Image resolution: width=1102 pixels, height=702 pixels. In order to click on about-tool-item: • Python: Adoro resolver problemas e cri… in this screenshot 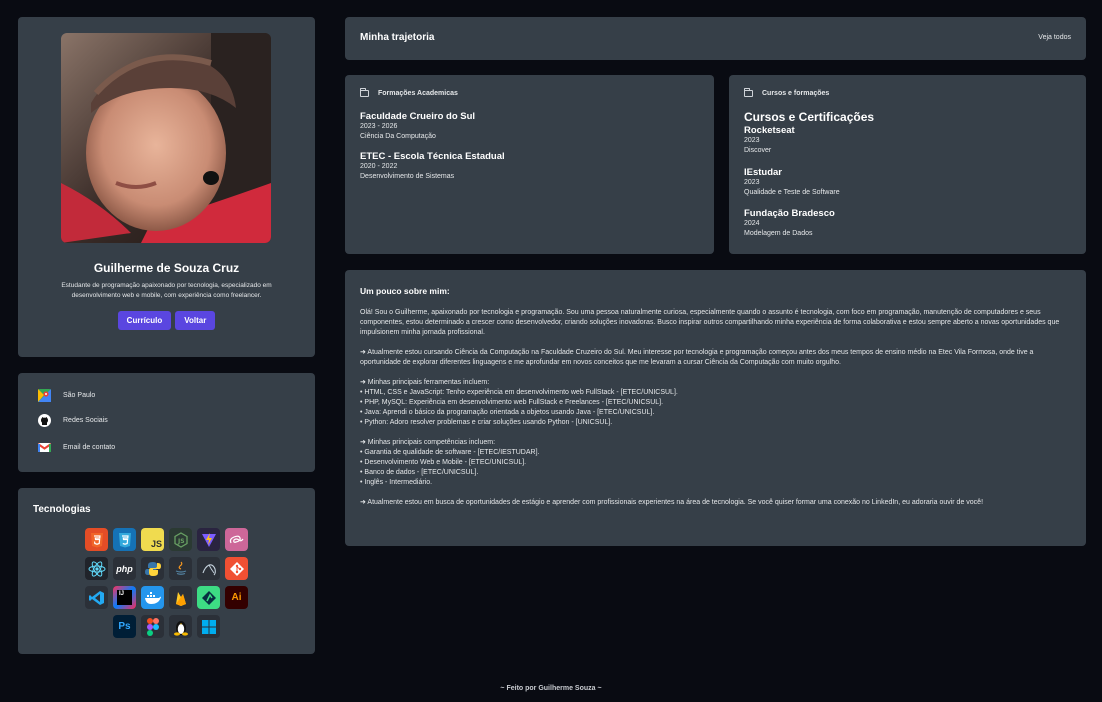, I will do `click(486, 422)`.